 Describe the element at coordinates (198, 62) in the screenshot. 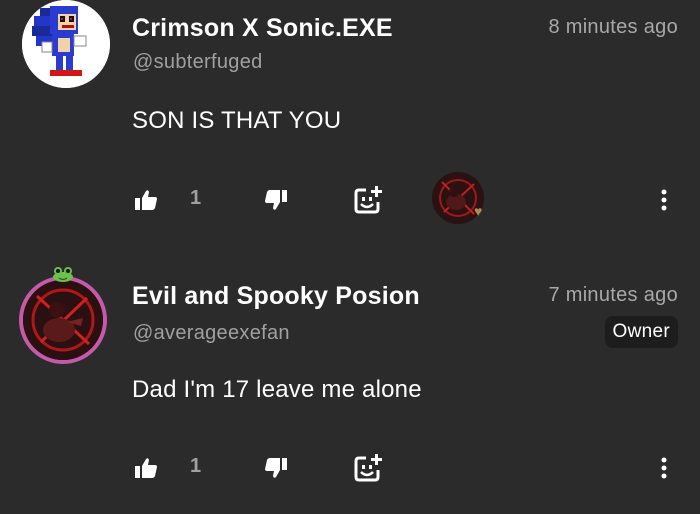

I see `comment-handle: @subterfuged` at that location.